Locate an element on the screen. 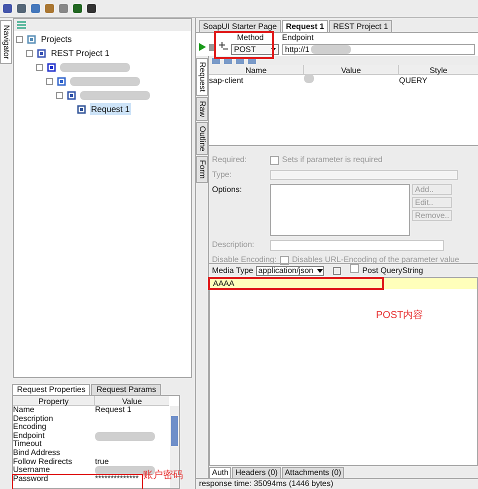 The height and width of the screenshot is (489, 478). property-value: true is located at coordinates (102, 462).